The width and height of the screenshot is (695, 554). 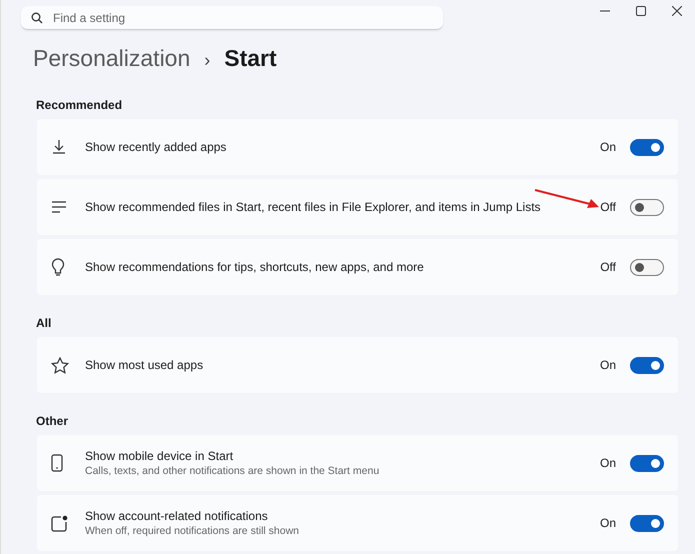 I want to click on setting-label: Show recently added apps, so click(x=156, y=147).